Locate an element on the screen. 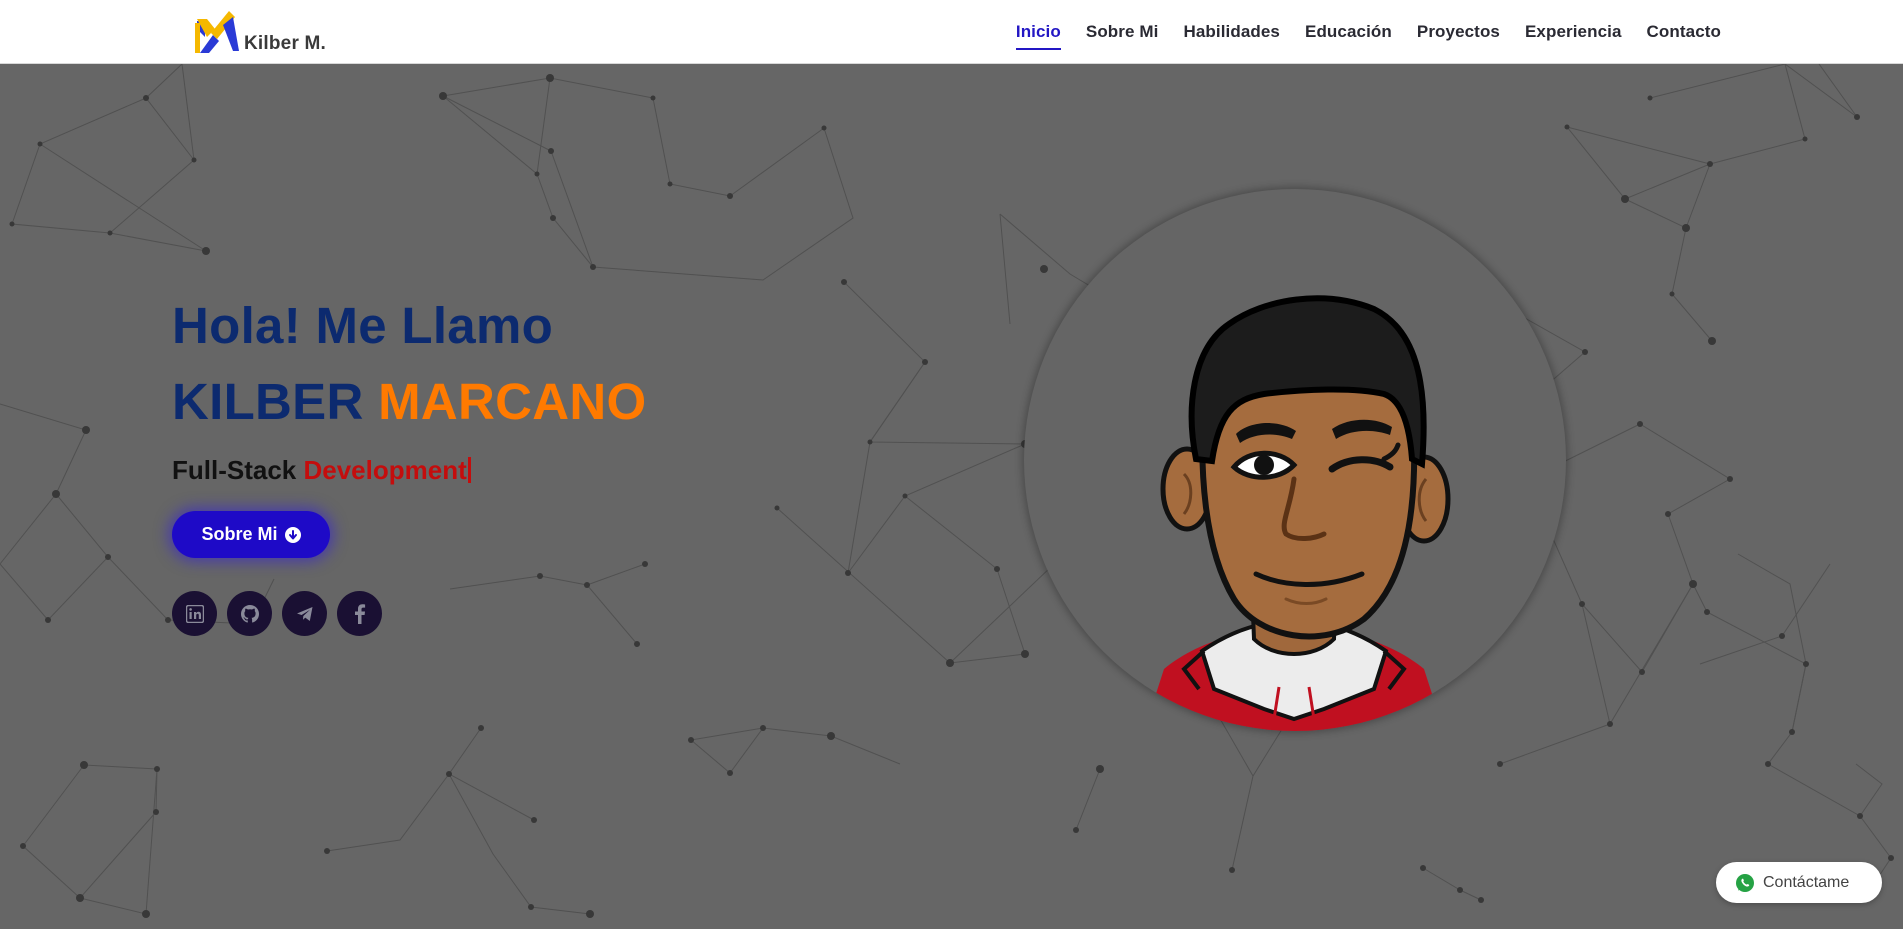  km-logo-icon is located at coordinates (217, 32).